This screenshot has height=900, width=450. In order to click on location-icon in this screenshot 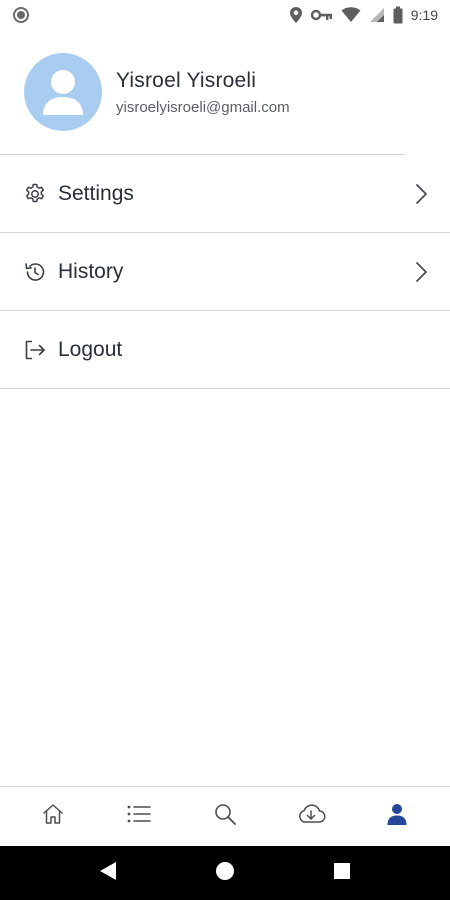, I will do `click(296, 15)`.